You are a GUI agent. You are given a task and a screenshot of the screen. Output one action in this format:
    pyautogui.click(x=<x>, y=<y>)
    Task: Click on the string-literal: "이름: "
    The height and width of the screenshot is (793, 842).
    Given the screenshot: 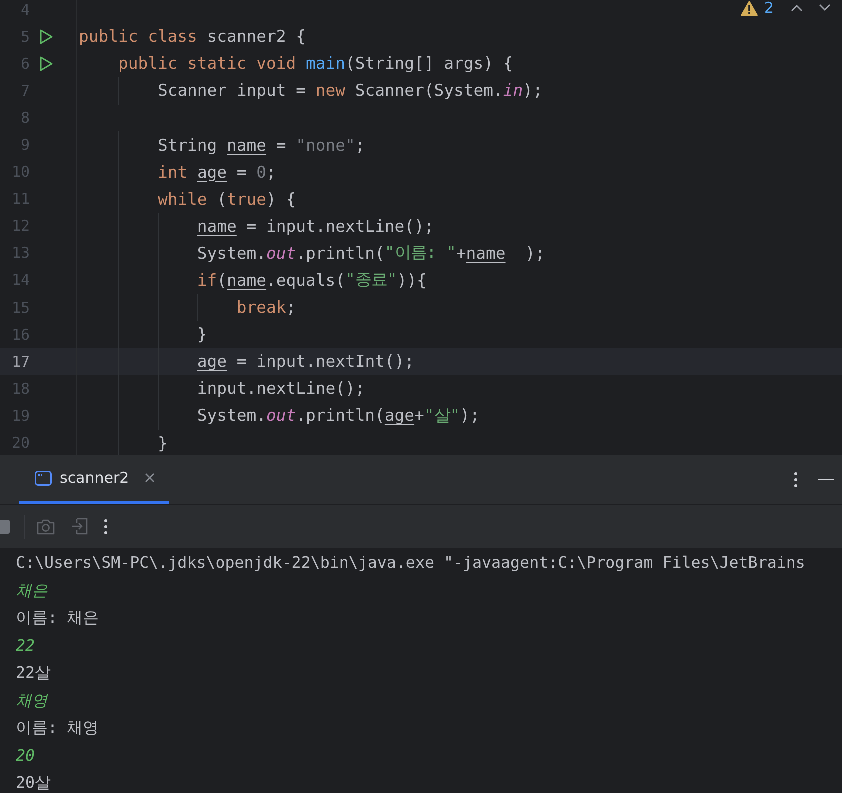 What is the action you would take?
    pyautogui.click(x=420, y=253)
    